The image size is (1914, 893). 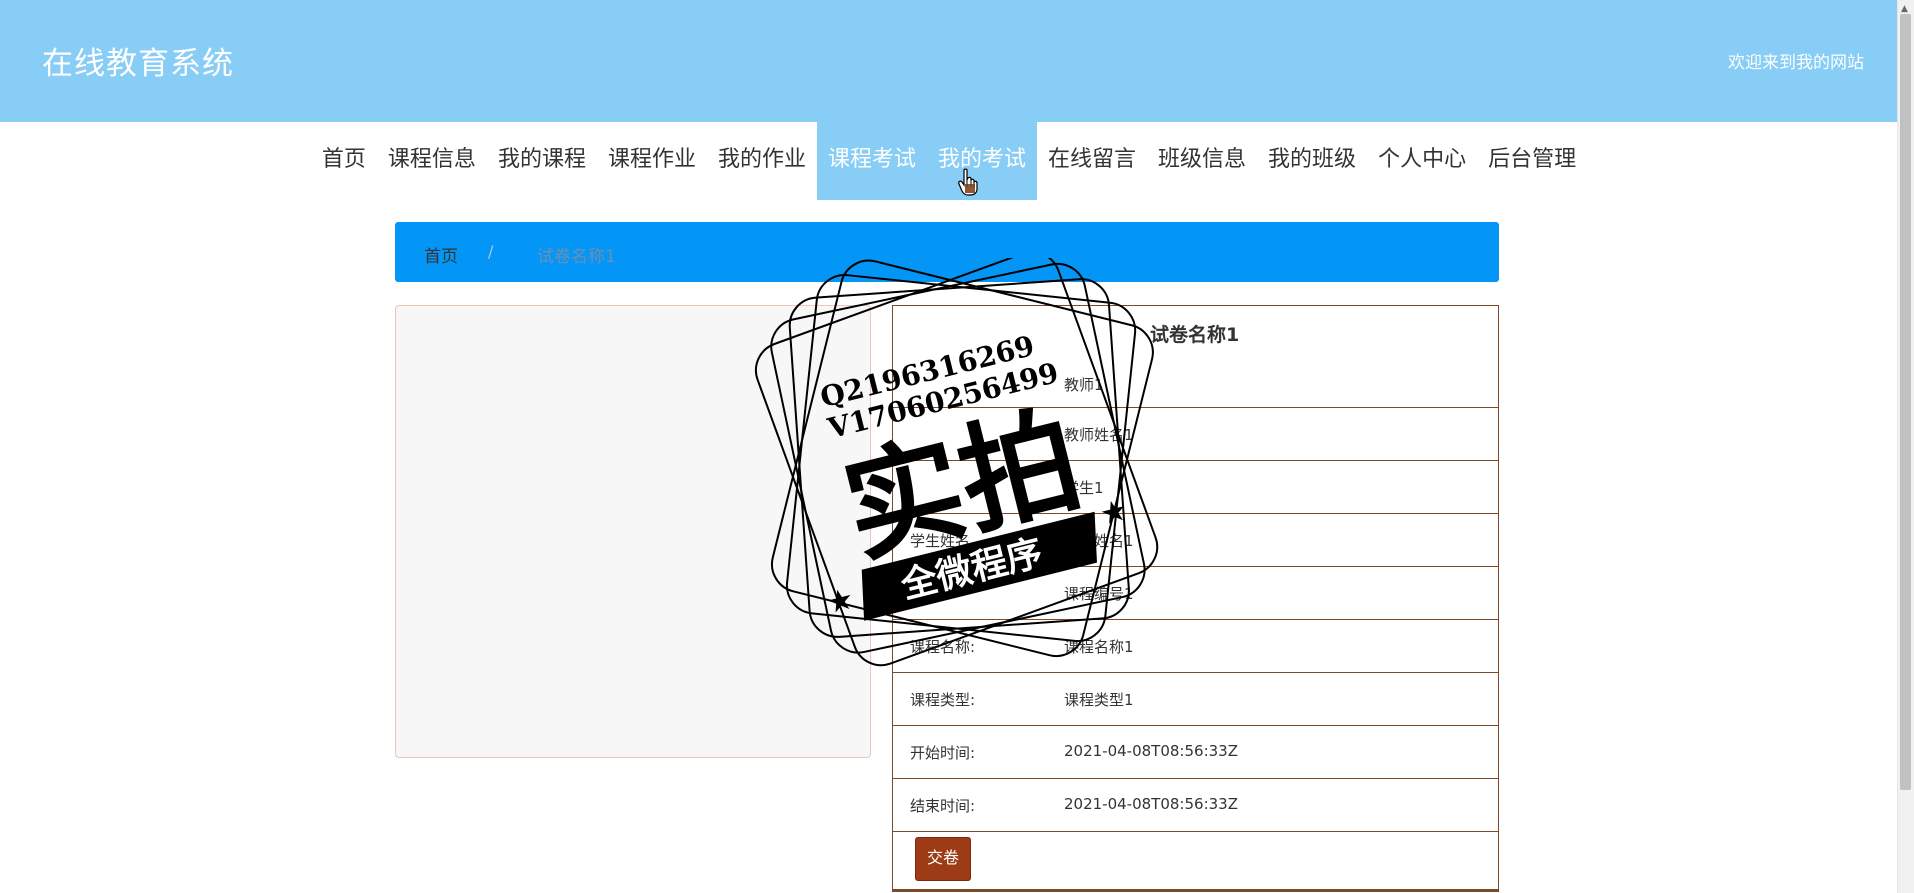 What do you see at coordinates (576, 257) in the screenshot?
I see `breadcrumb-current: 试卷名称1` at bounding box center [576, 257].